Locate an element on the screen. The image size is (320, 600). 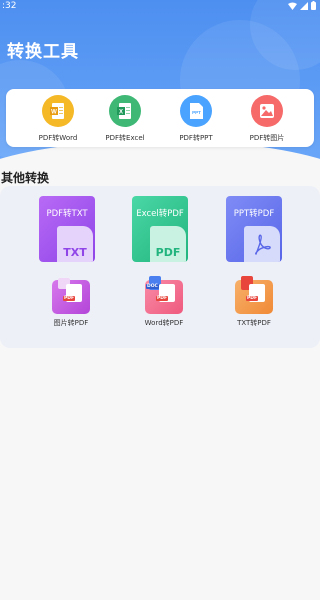
card-ext: TXT is located at coordinates (75, 252).